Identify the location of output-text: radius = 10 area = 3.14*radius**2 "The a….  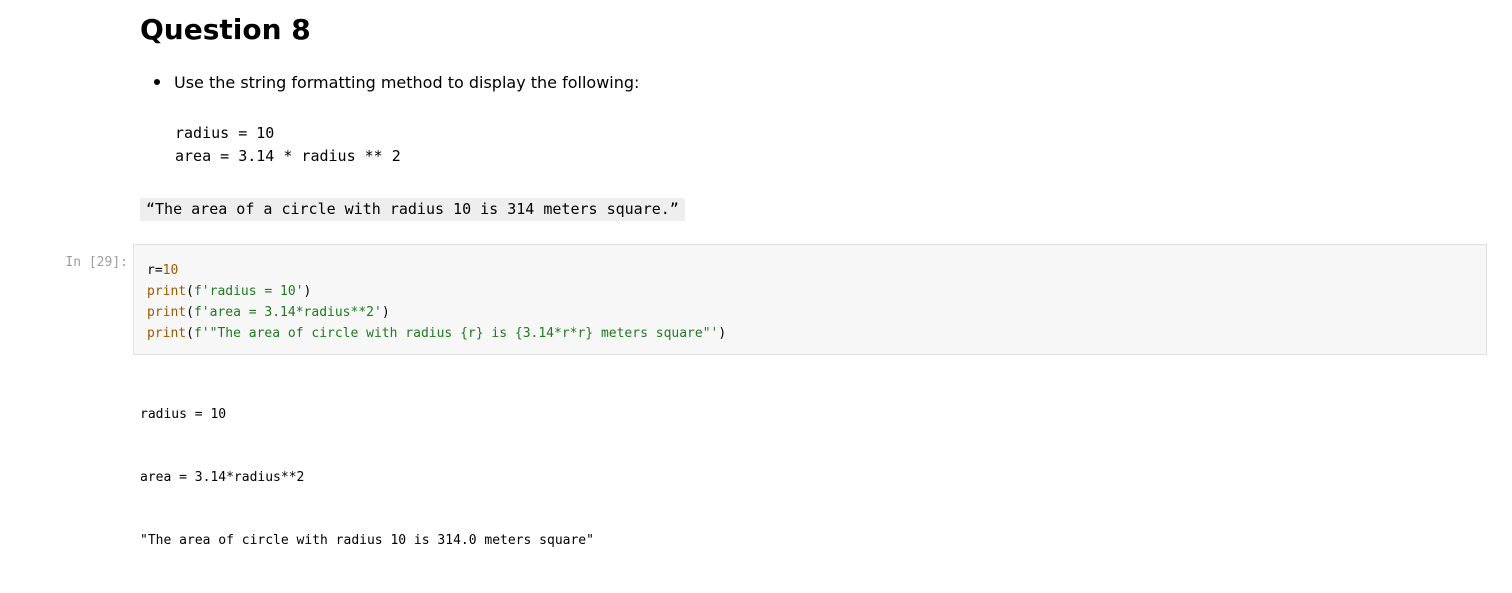
(367, 477).